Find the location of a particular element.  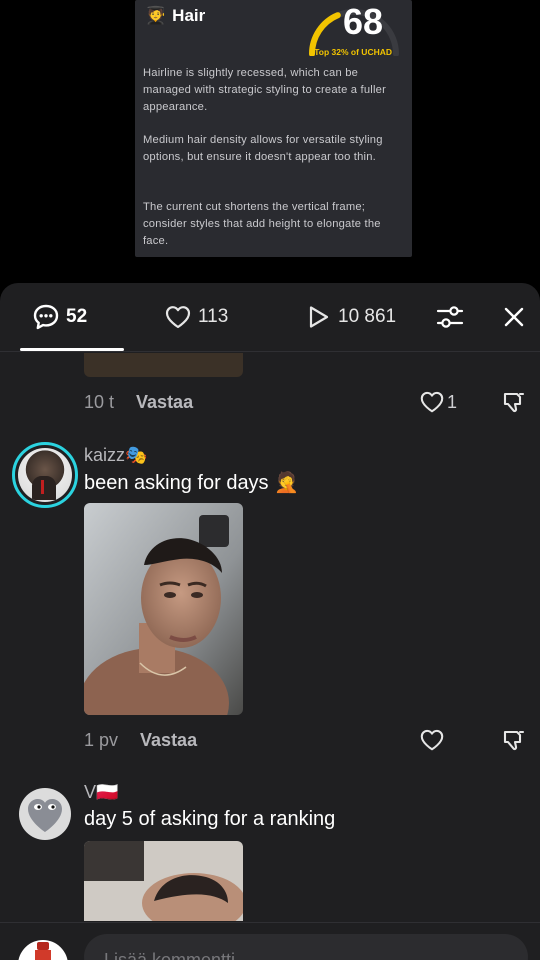

avatar-kaizz is located at coordinates (45, 475).